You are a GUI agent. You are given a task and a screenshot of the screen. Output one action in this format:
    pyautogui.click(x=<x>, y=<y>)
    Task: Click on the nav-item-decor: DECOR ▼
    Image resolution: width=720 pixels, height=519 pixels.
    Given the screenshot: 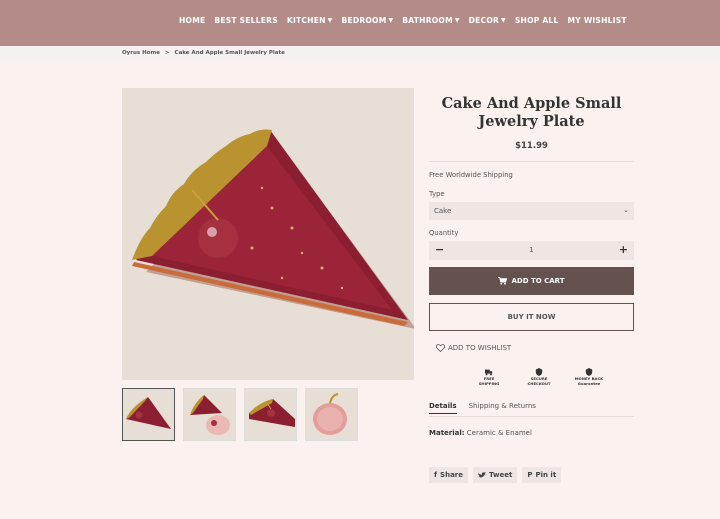 What is the action you would take?
    pyautogui.click(x=487, y=20)
    